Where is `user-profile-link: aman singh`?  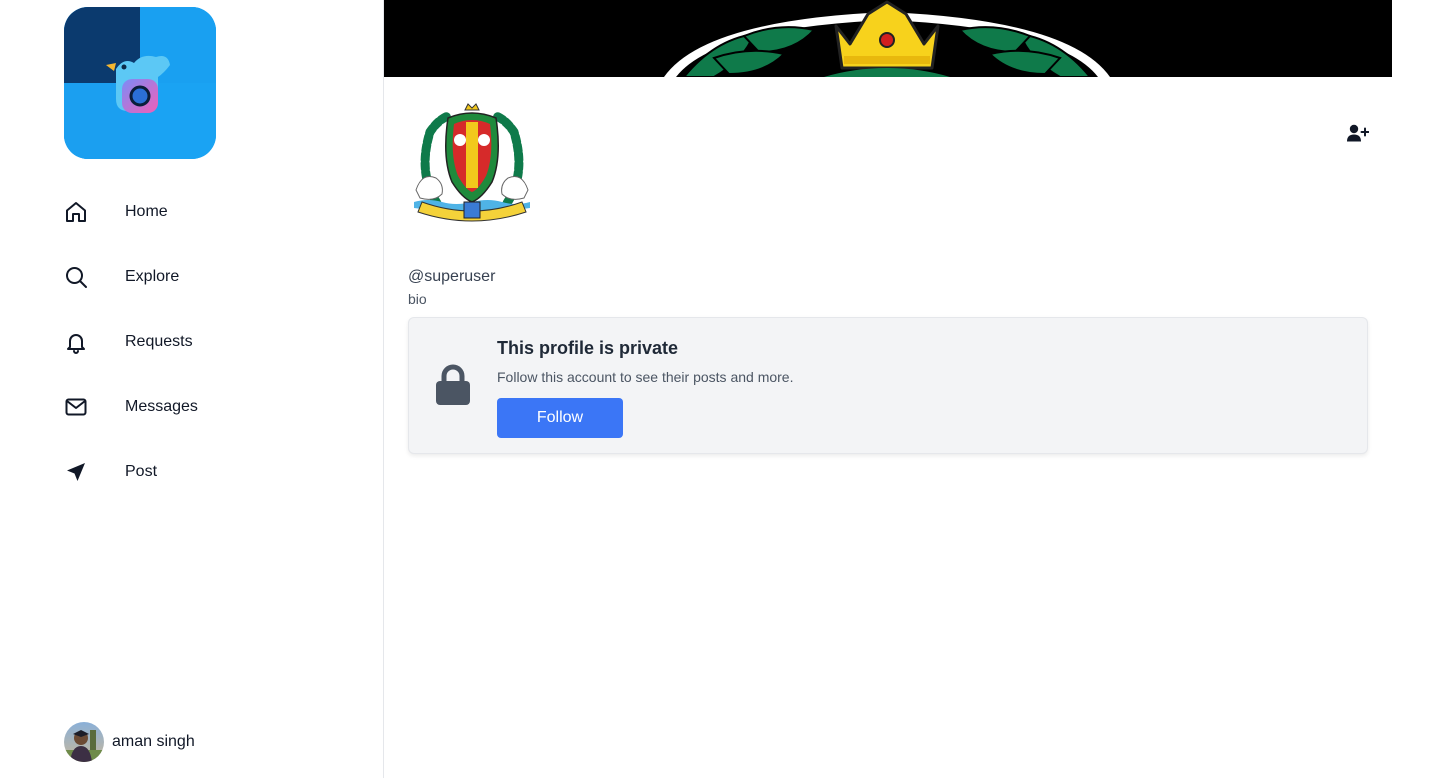
user-profile-link: aman singh is located at coordinates (129, 742).